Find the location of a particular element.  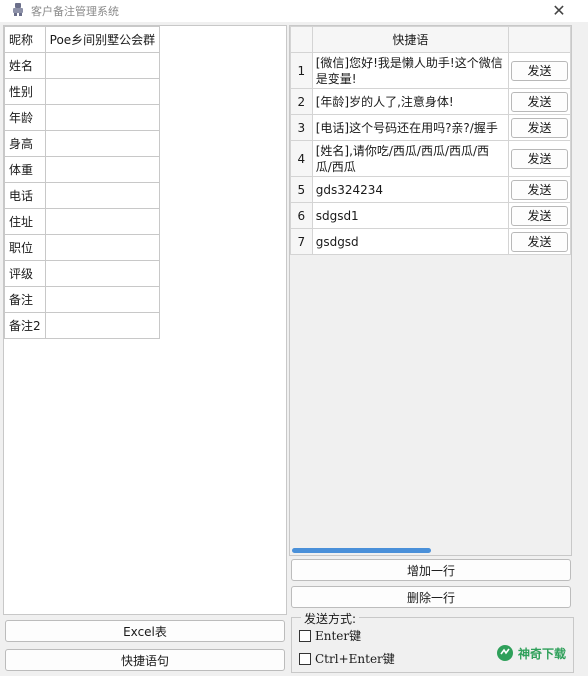

profile-field-label: 职位 is located at coordinates (25, 247).